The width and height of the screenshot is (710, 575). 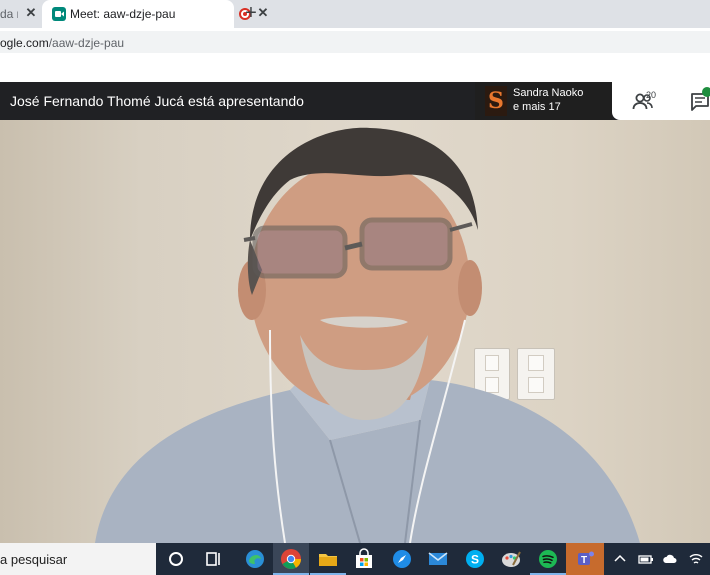 What do you see at coordinates (670, 559) in the screenshot?
I see `cloud-icon` at bounding box center [670, 559].